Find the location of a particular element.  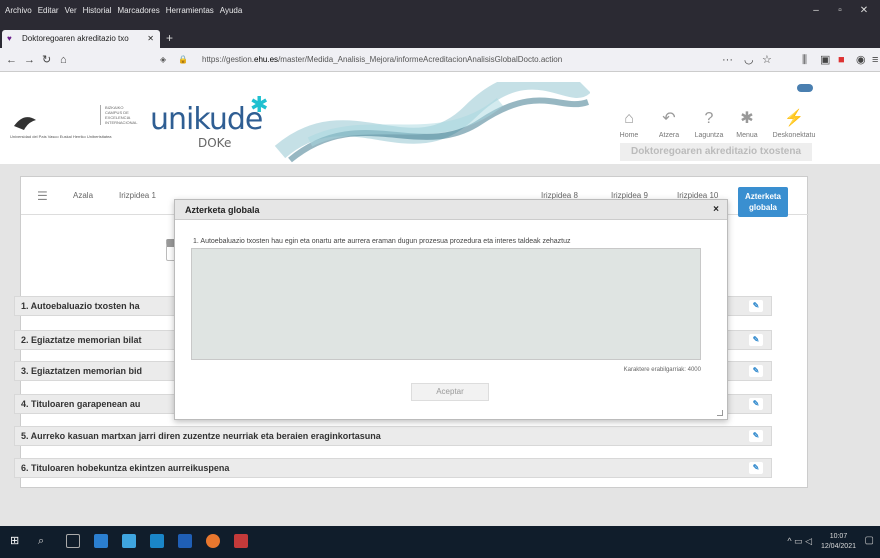

nav-disconnect: ⚡ Deskonektatu is located at coordinates (794, 123).